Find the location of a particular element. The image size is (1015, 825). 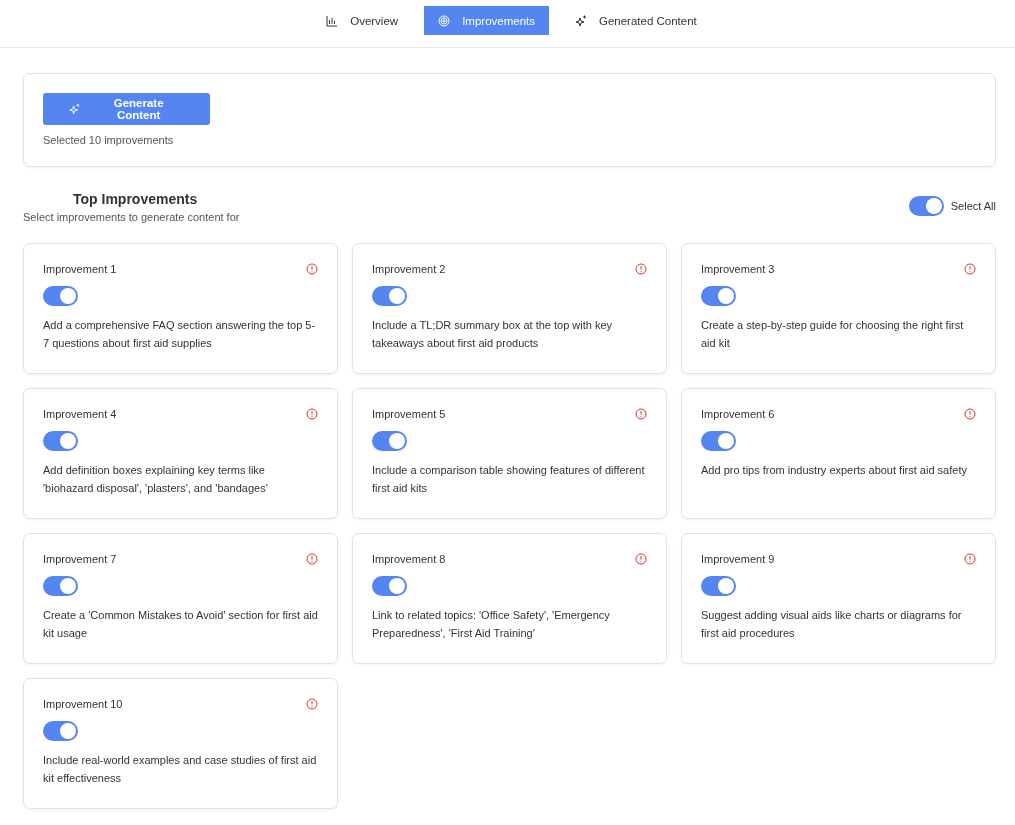

improvement-title: Improvement 8 is located at coordinates (409, 559).